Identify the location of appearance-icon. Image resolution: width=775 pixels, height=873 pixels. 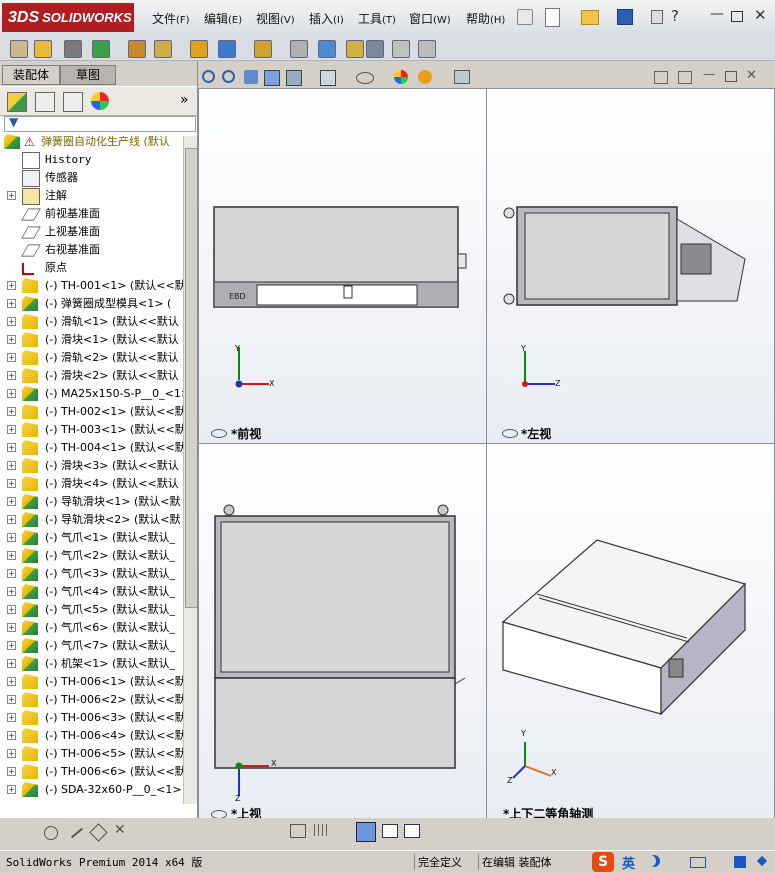
(100, 101).